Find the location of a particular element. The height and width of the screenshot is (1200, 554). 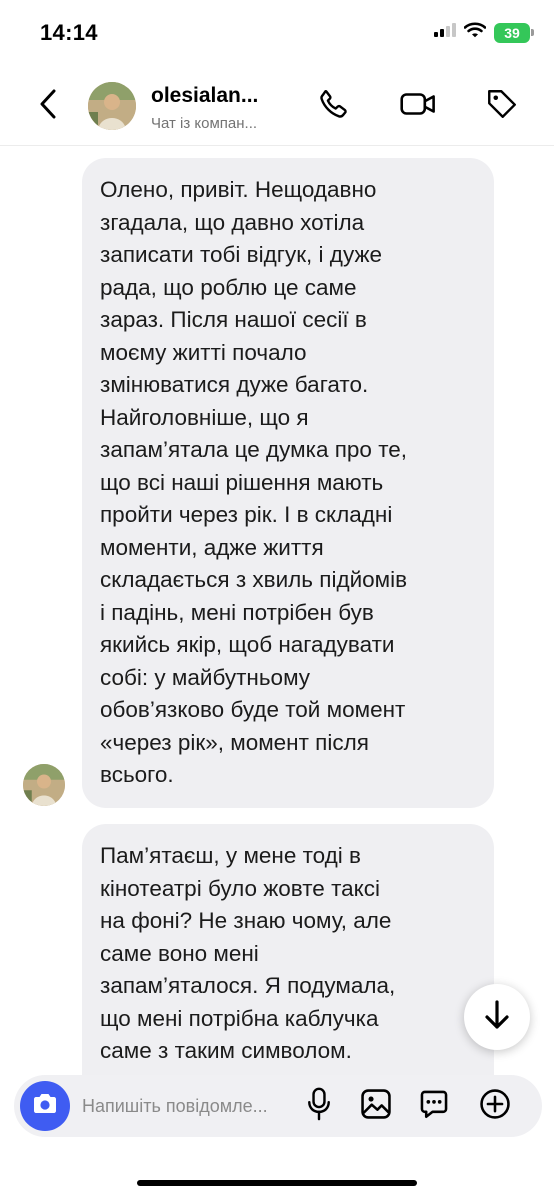

message-input is located at coordinates (182, 1106).